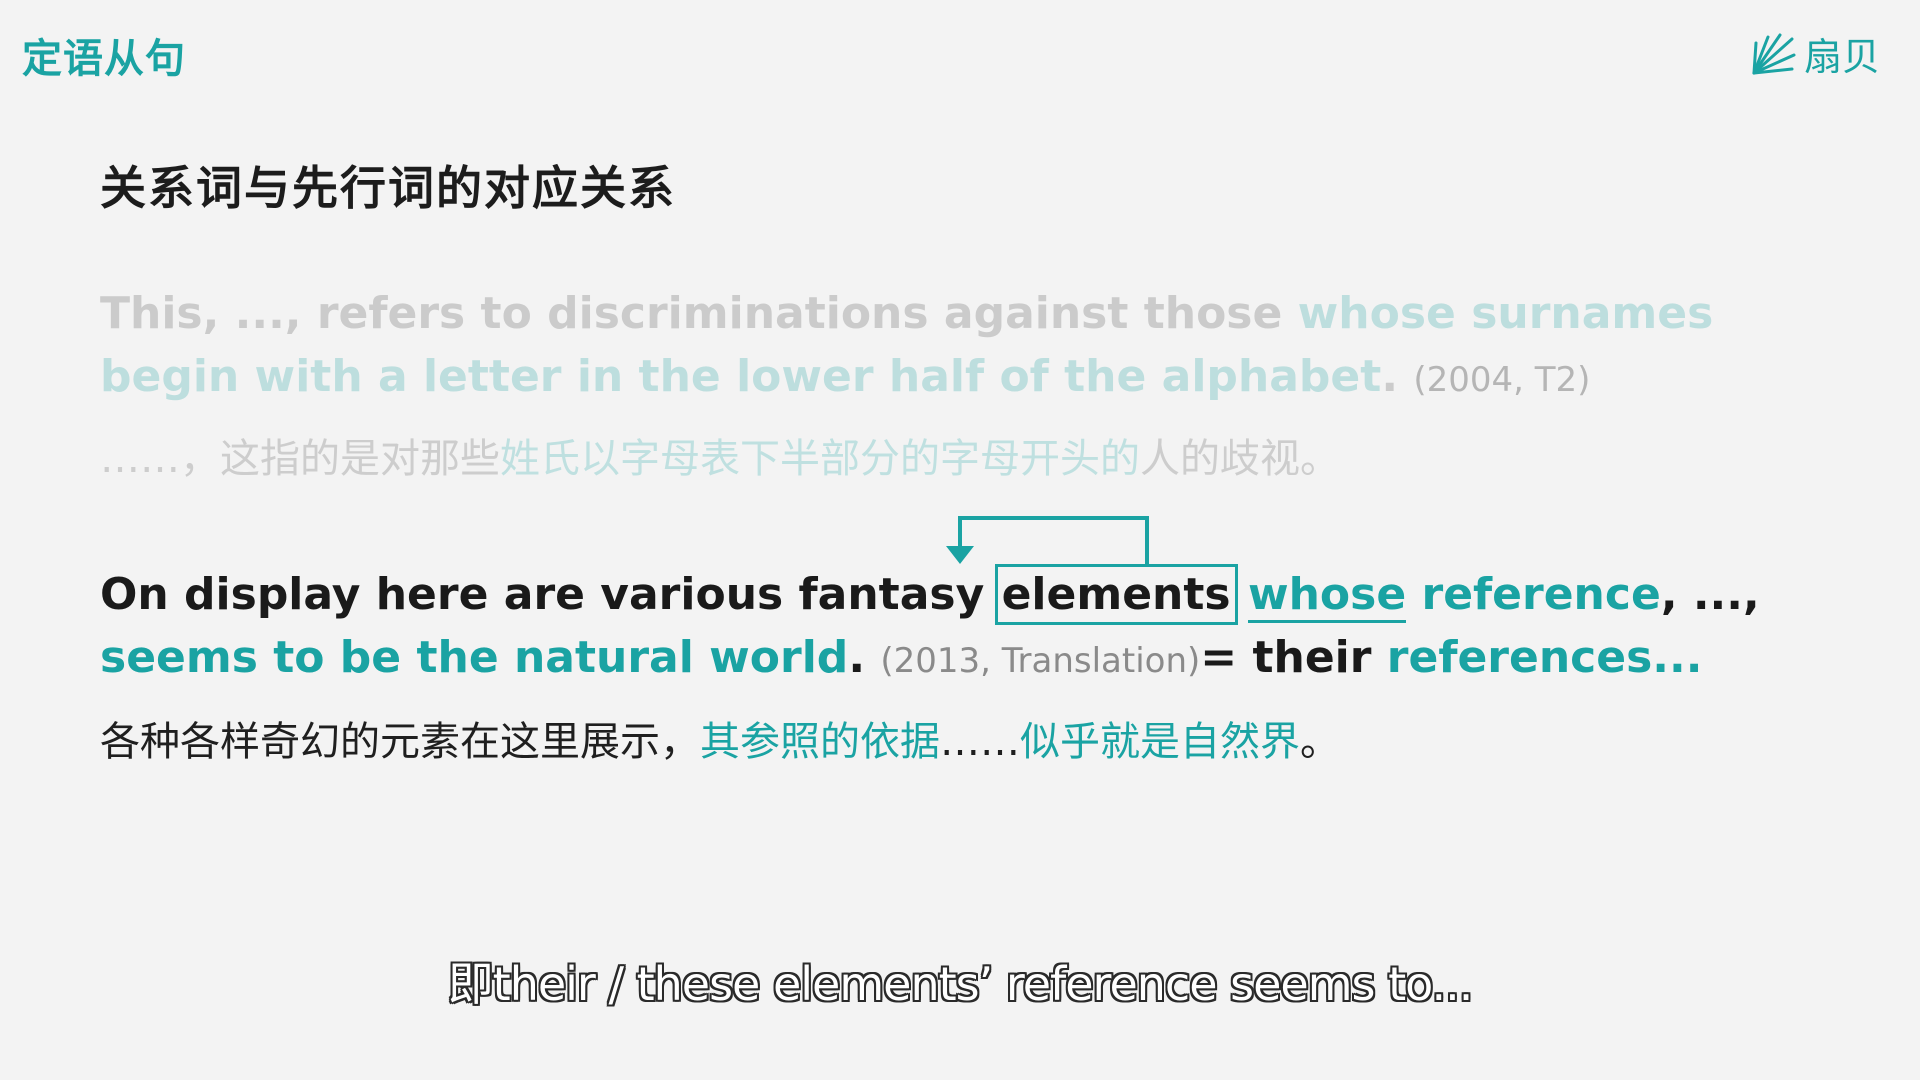  I want to click on active-text: On display here are various fantasy, so click(550, 594).